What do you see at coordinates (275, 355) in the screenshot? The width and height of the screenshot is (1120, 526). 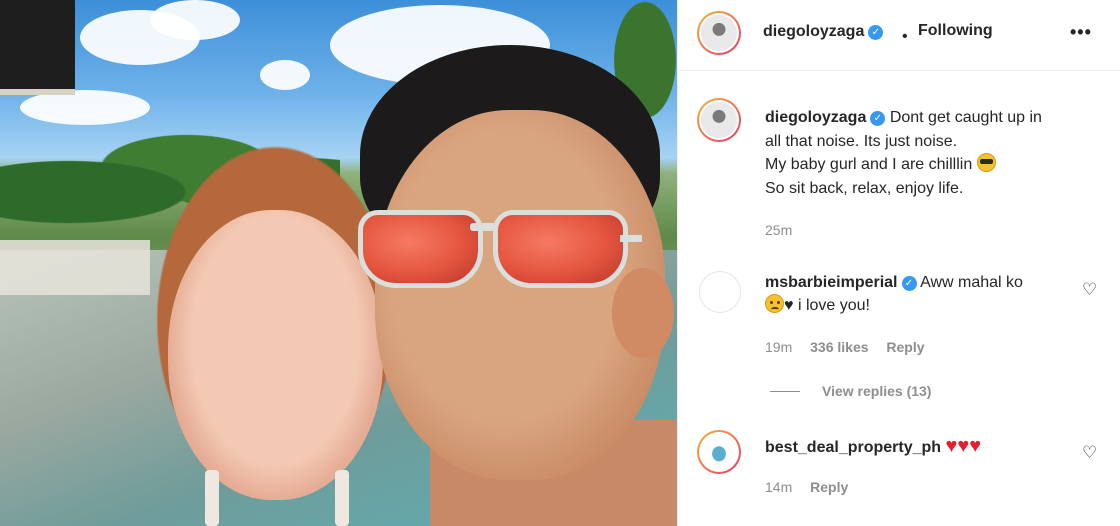 I see `girl-face-graphic` at bounding box center [275, 355].